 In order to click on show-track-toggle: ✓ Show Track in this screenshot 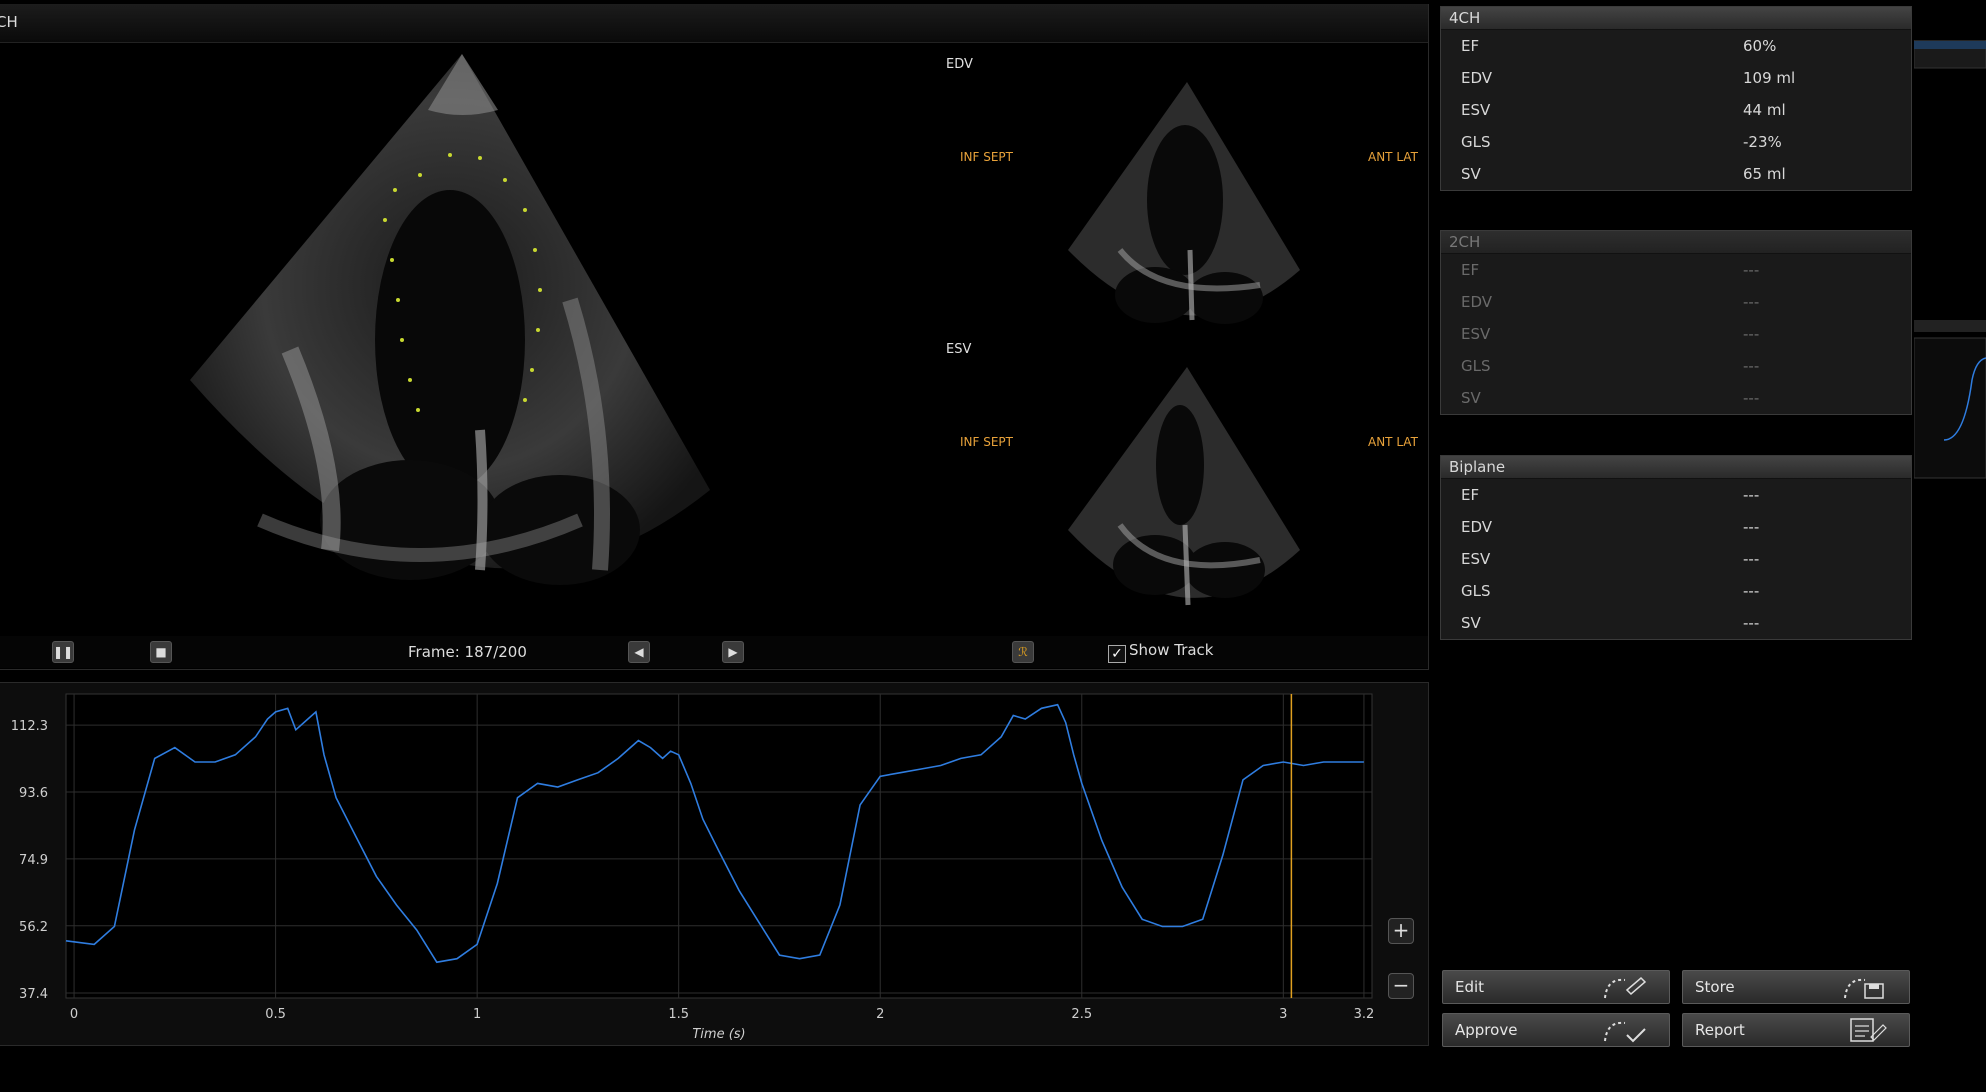, I will do `click(1161, 652)`.